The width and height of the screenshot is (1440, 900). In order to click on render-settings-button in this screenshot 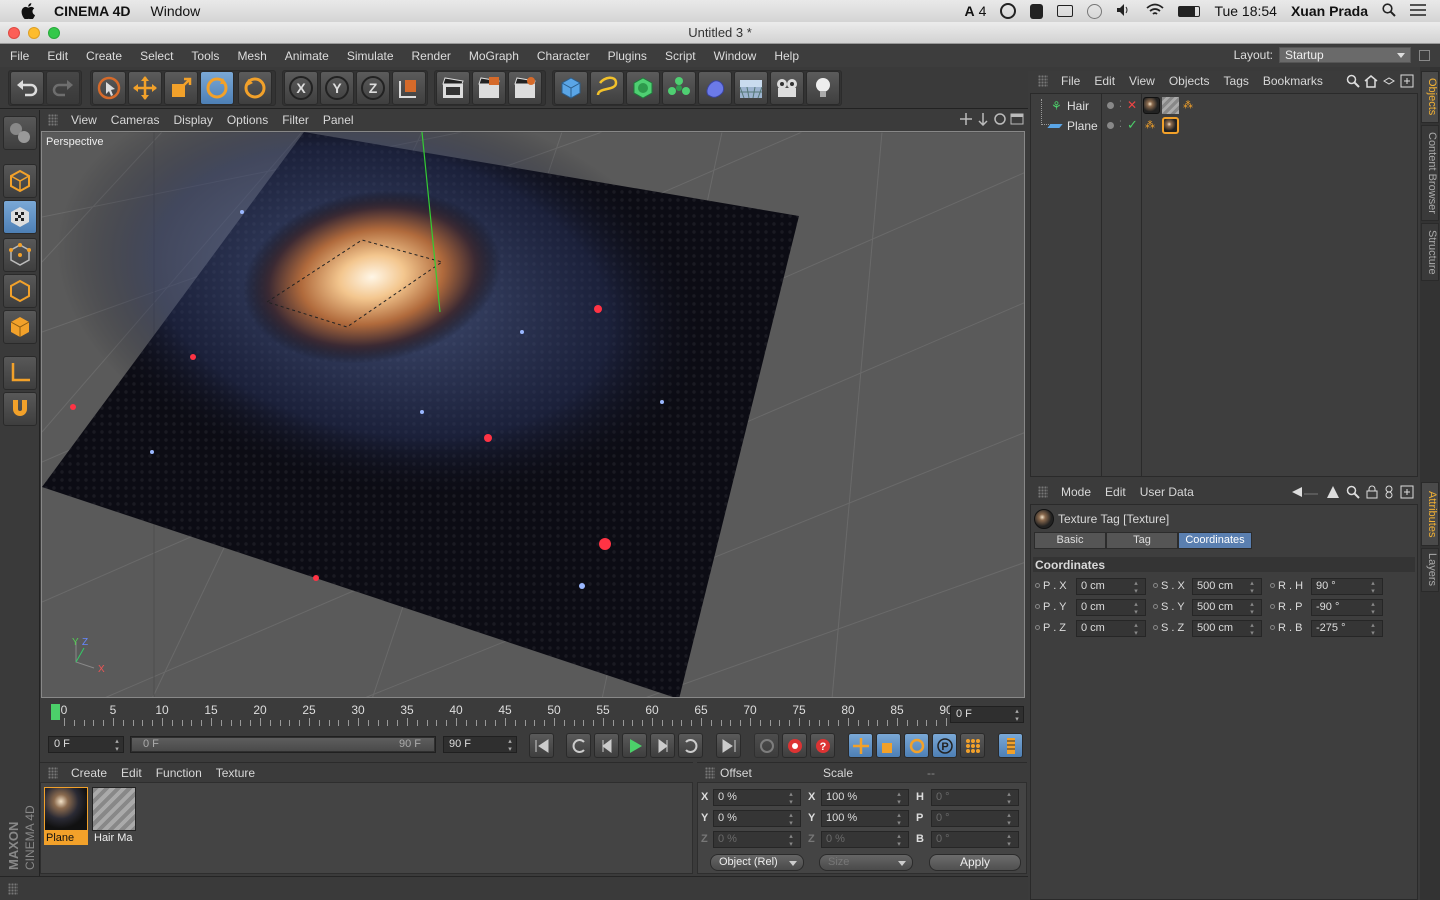, I will do `click(525, 88)`.